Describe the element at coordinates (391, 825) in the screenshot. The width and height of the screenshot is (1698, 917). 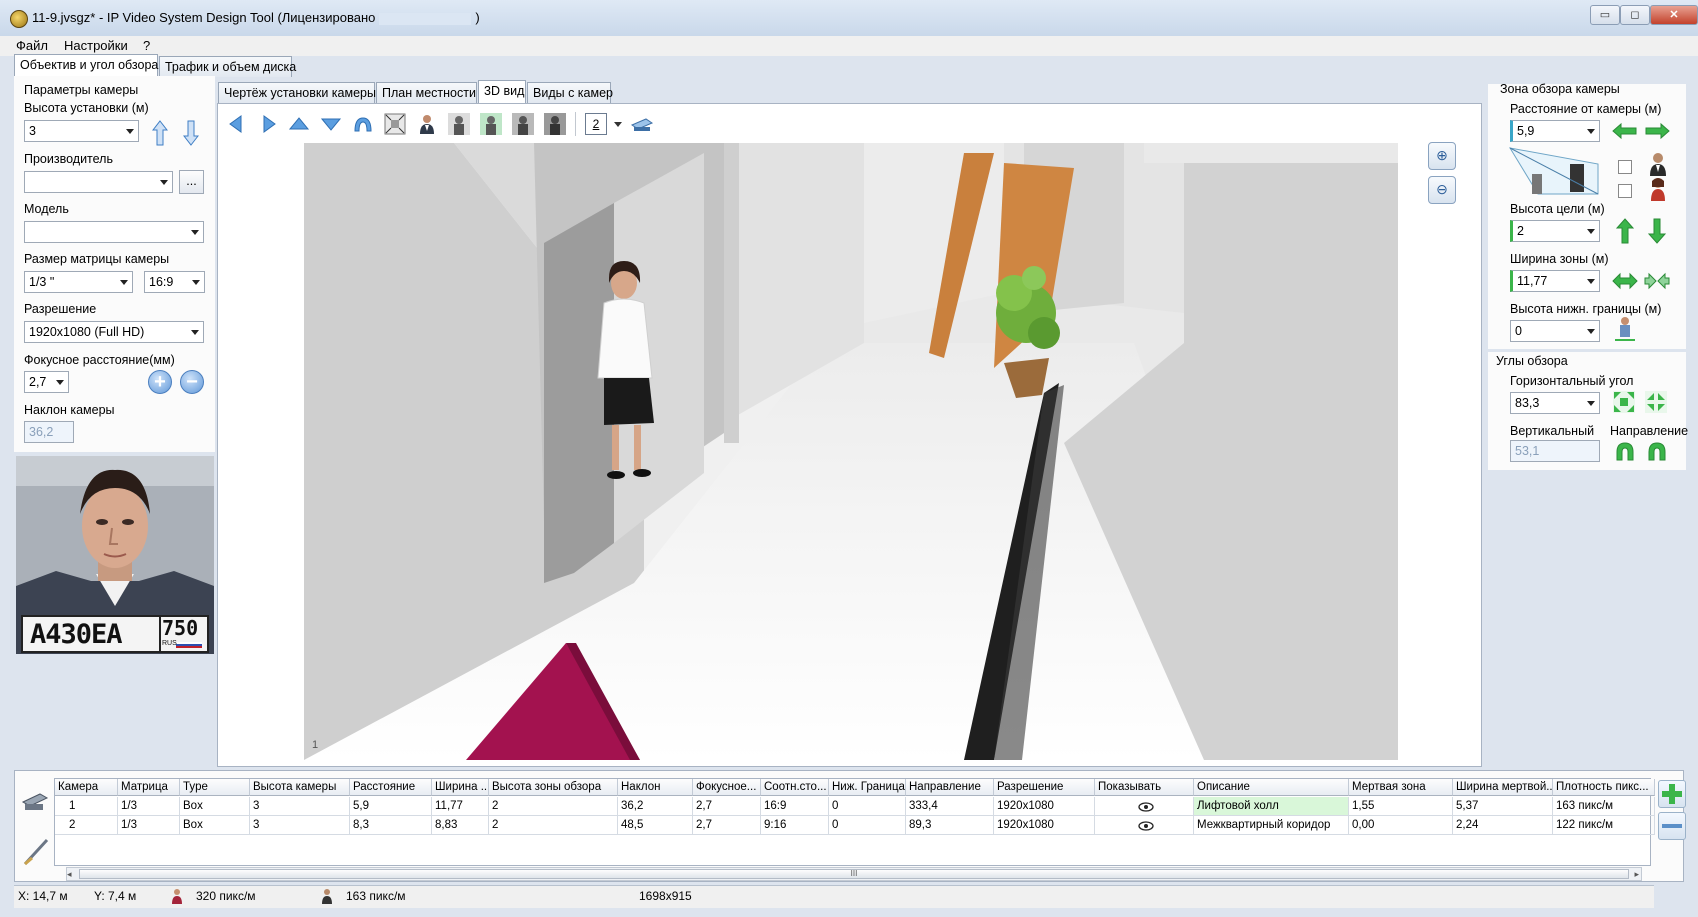
I see `table-cell: 8,3` at that location.